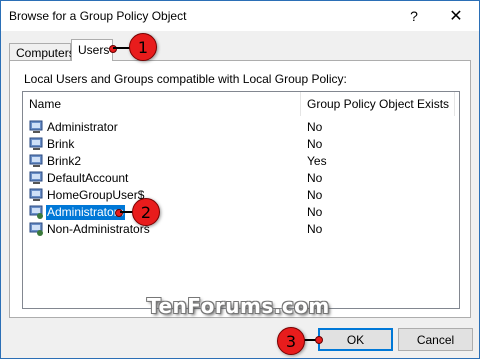 This screenshot has width=480, height=359. I want to click on list-item: Non-Administrators No, so click(241, 229).